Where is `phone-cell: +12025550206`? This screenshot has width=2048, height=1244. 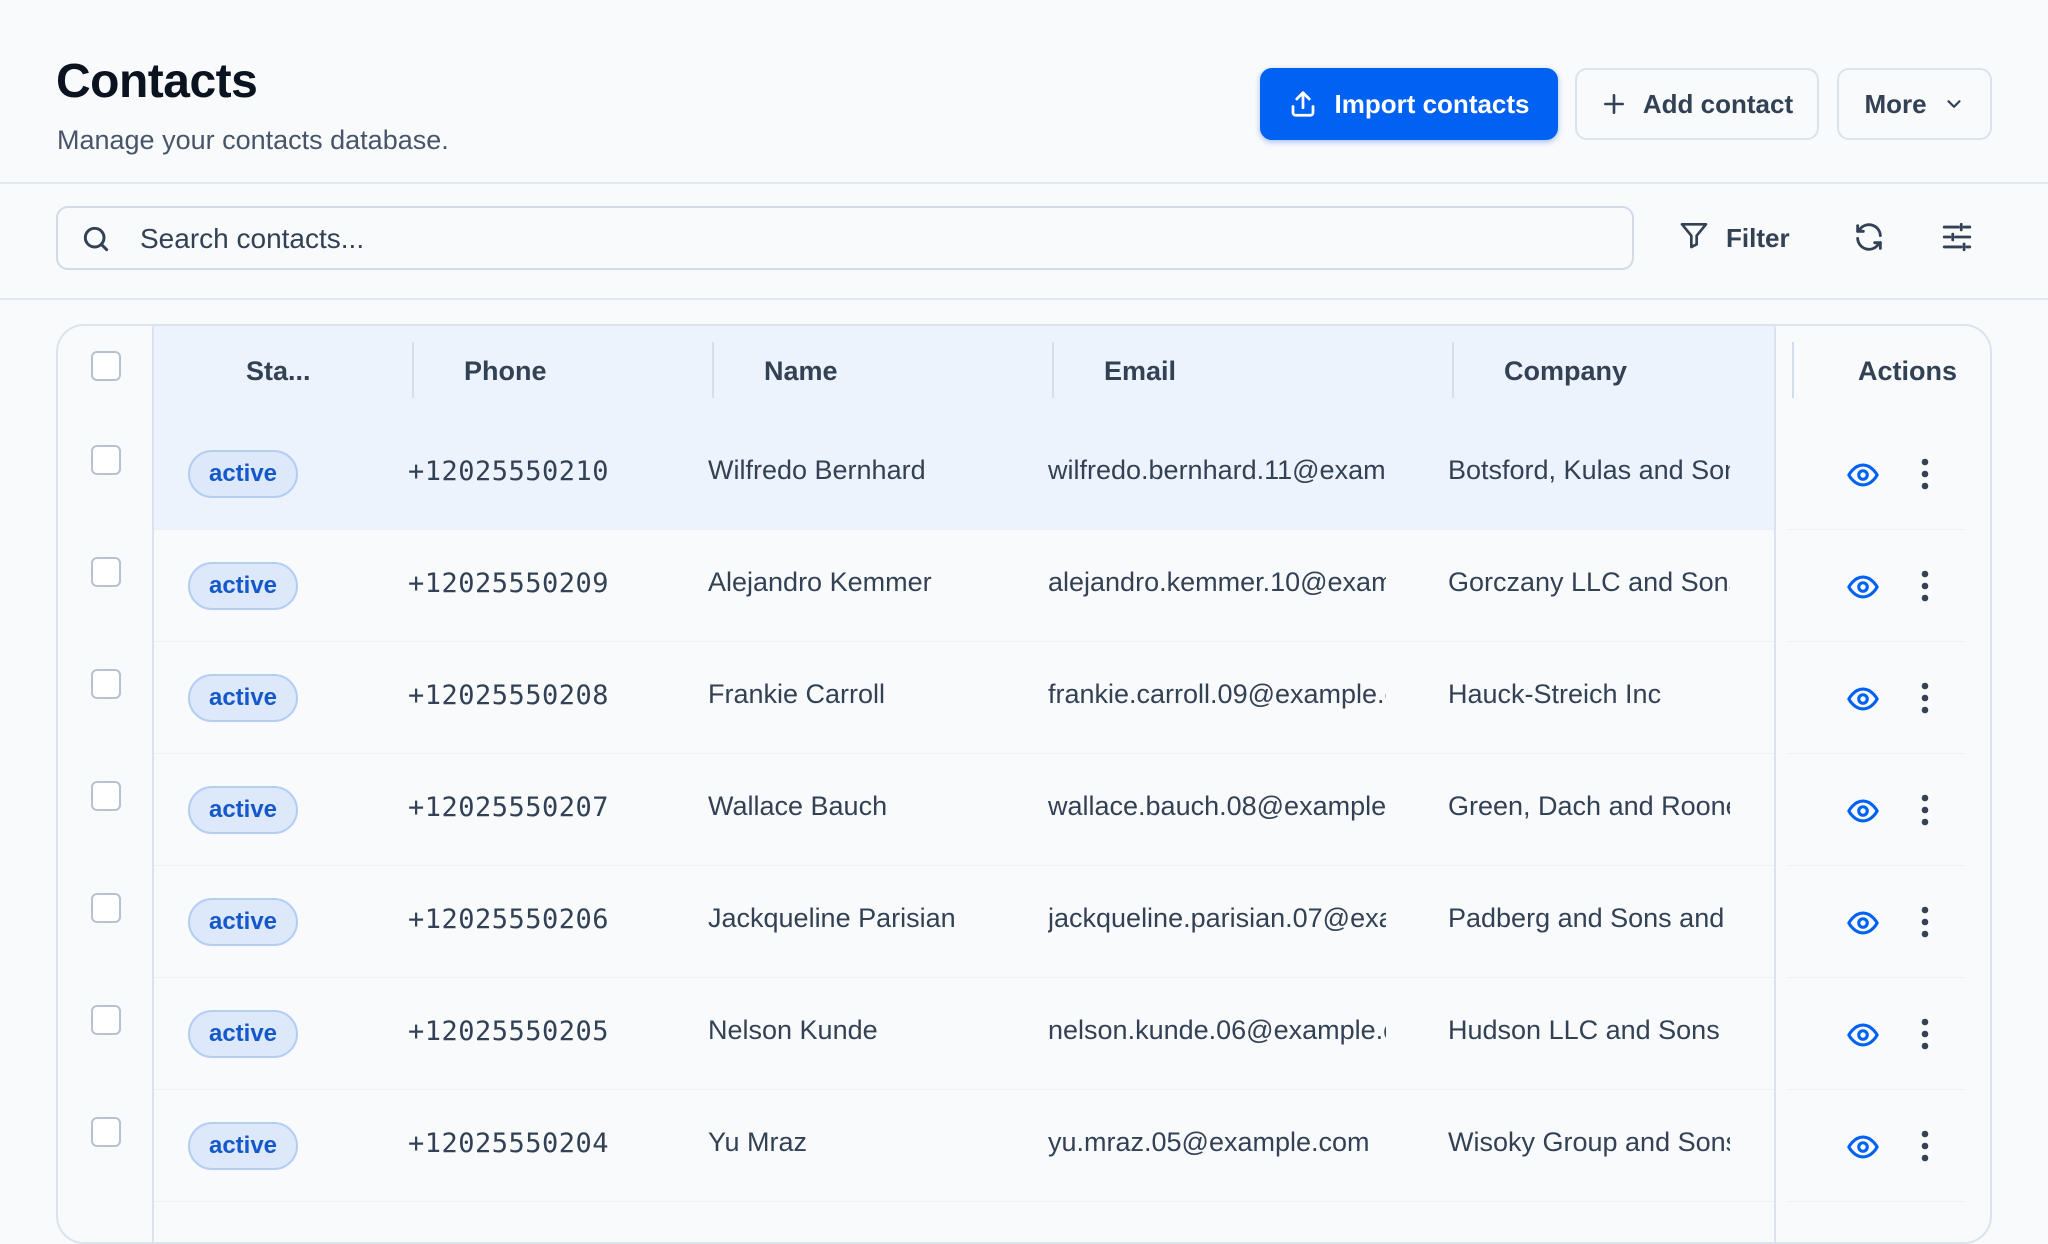
phone-cell: +12025550206 is located at coordinates (509, 919).